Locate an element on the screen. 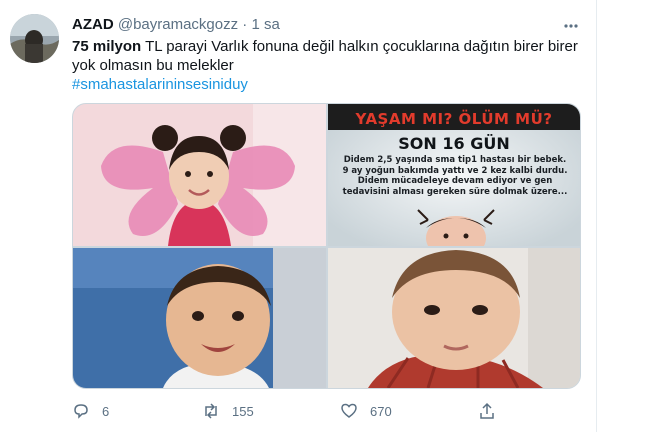 This screenshot has width=670, height=432. poster-line: Didem mücadeleye devam ediyor ve gen is located at coordinates (455, 181).